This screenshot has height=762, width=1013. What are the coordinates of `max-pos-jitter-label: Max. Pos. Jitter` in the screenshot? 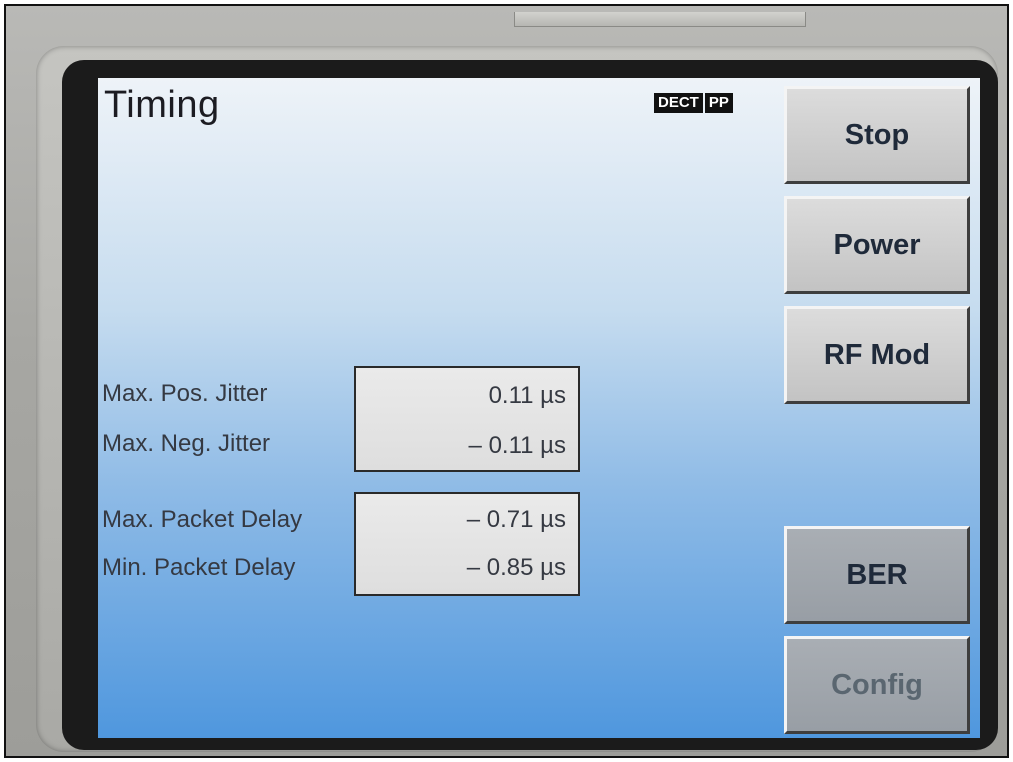 It's located at (185, 393).